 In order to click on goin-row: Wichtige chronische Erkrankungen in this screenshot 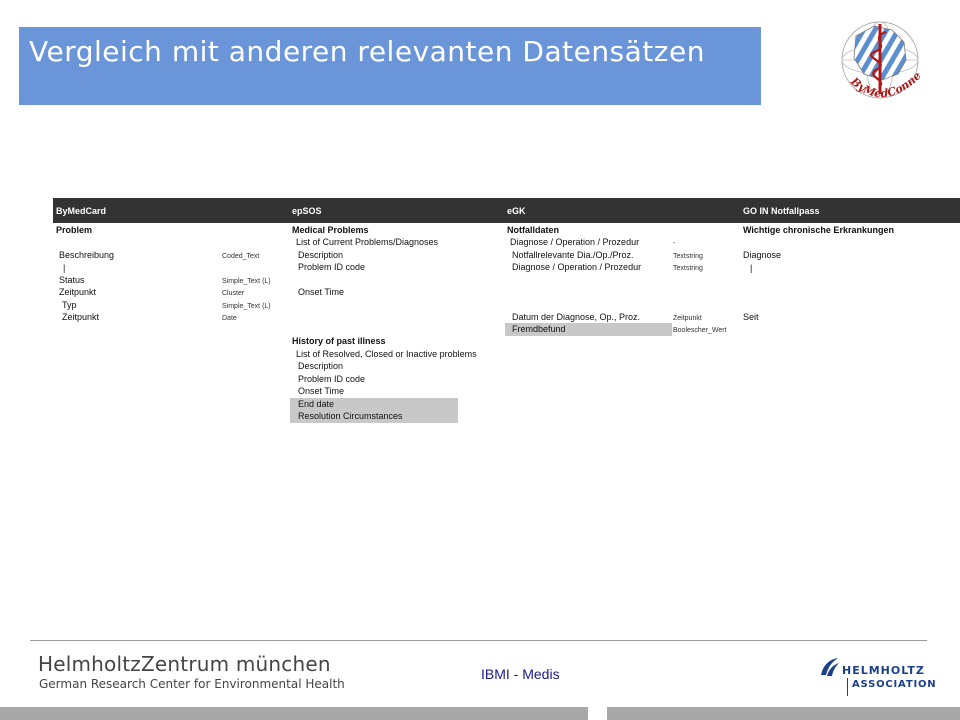, I will do `click(818, 230)`.